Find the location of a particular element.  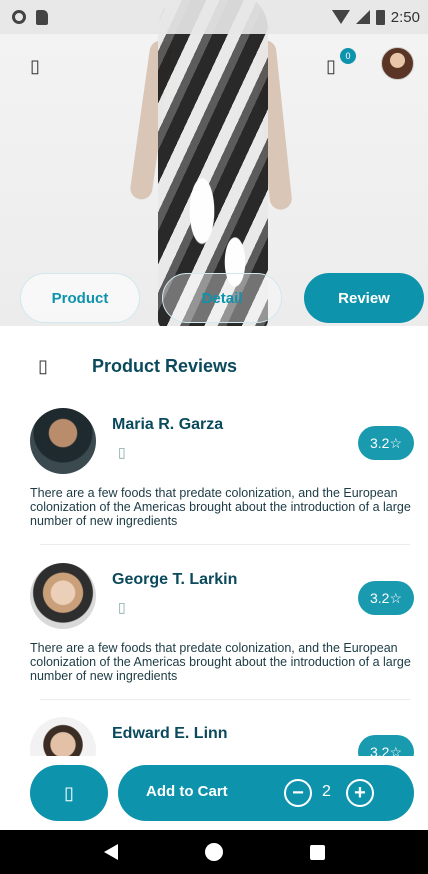

signal-icon is located at coordinates (362, 17).